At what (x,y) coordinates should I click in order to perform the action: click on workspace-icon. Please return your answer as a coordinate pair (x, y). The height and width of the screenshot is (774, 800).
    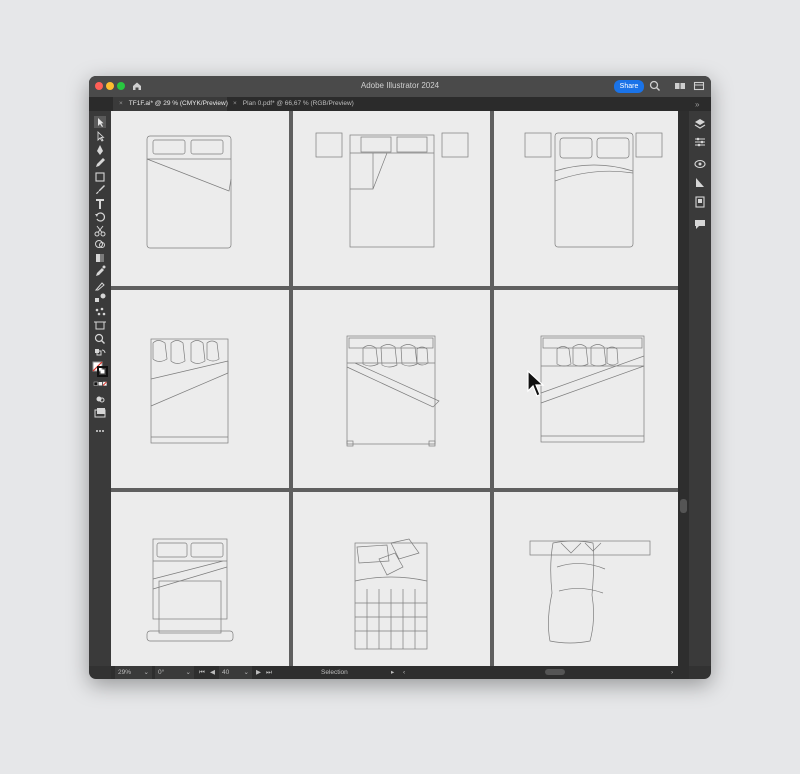
    Looking at the image, I should click on (699, 86).